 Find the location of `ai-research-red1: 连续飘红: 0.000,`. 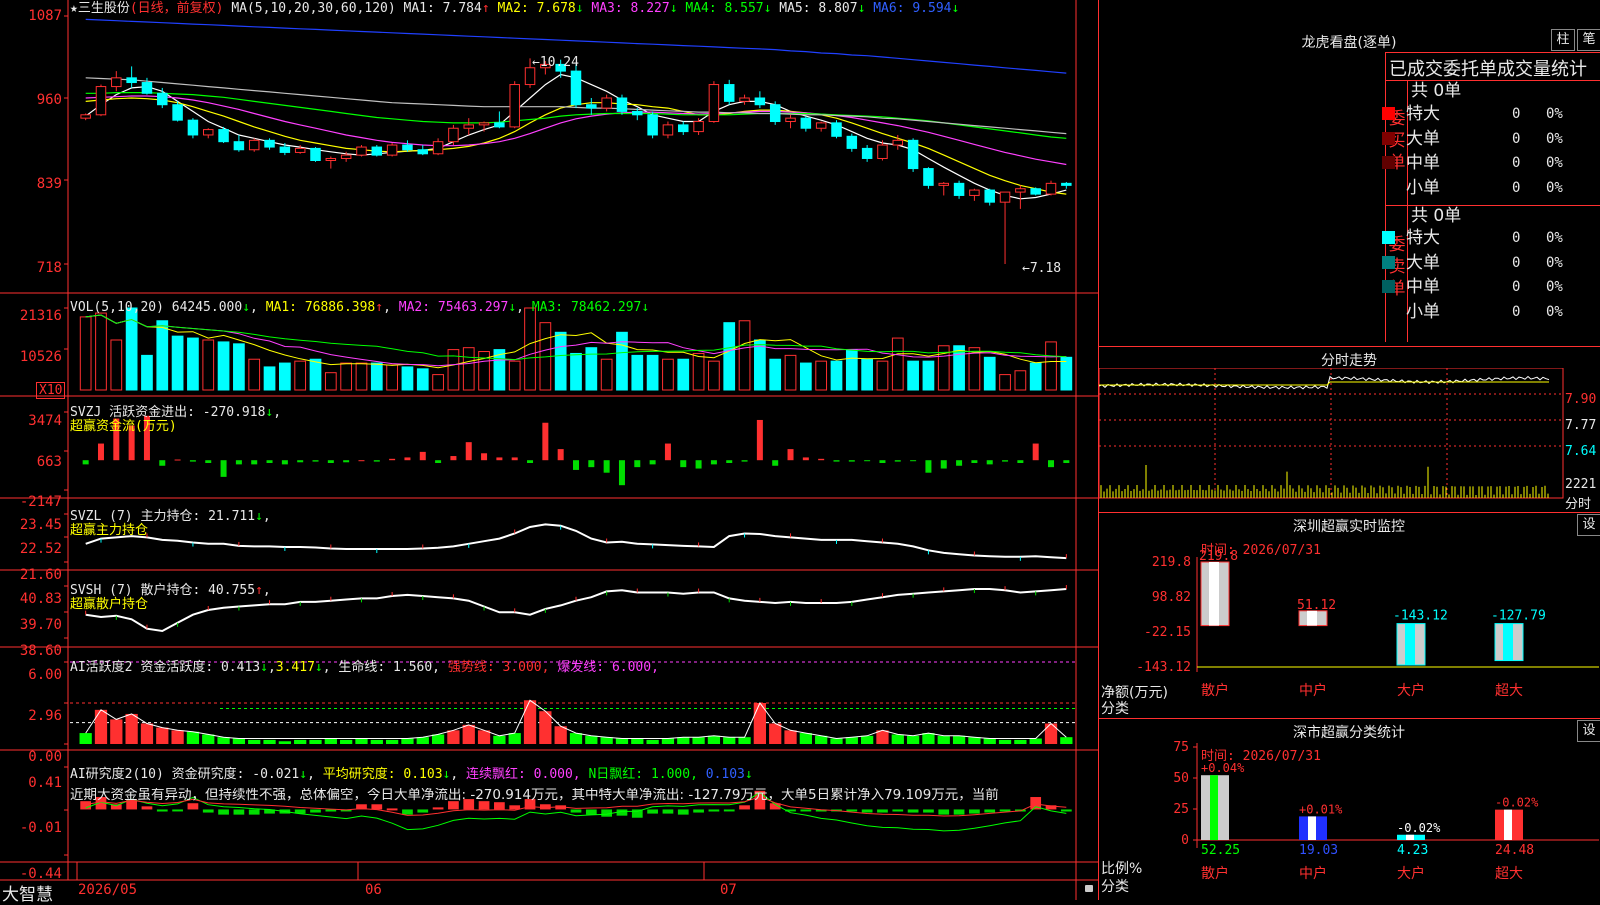

ai-research-red1: 连续飘红: 0.000, is located at coordinates (523, 774).